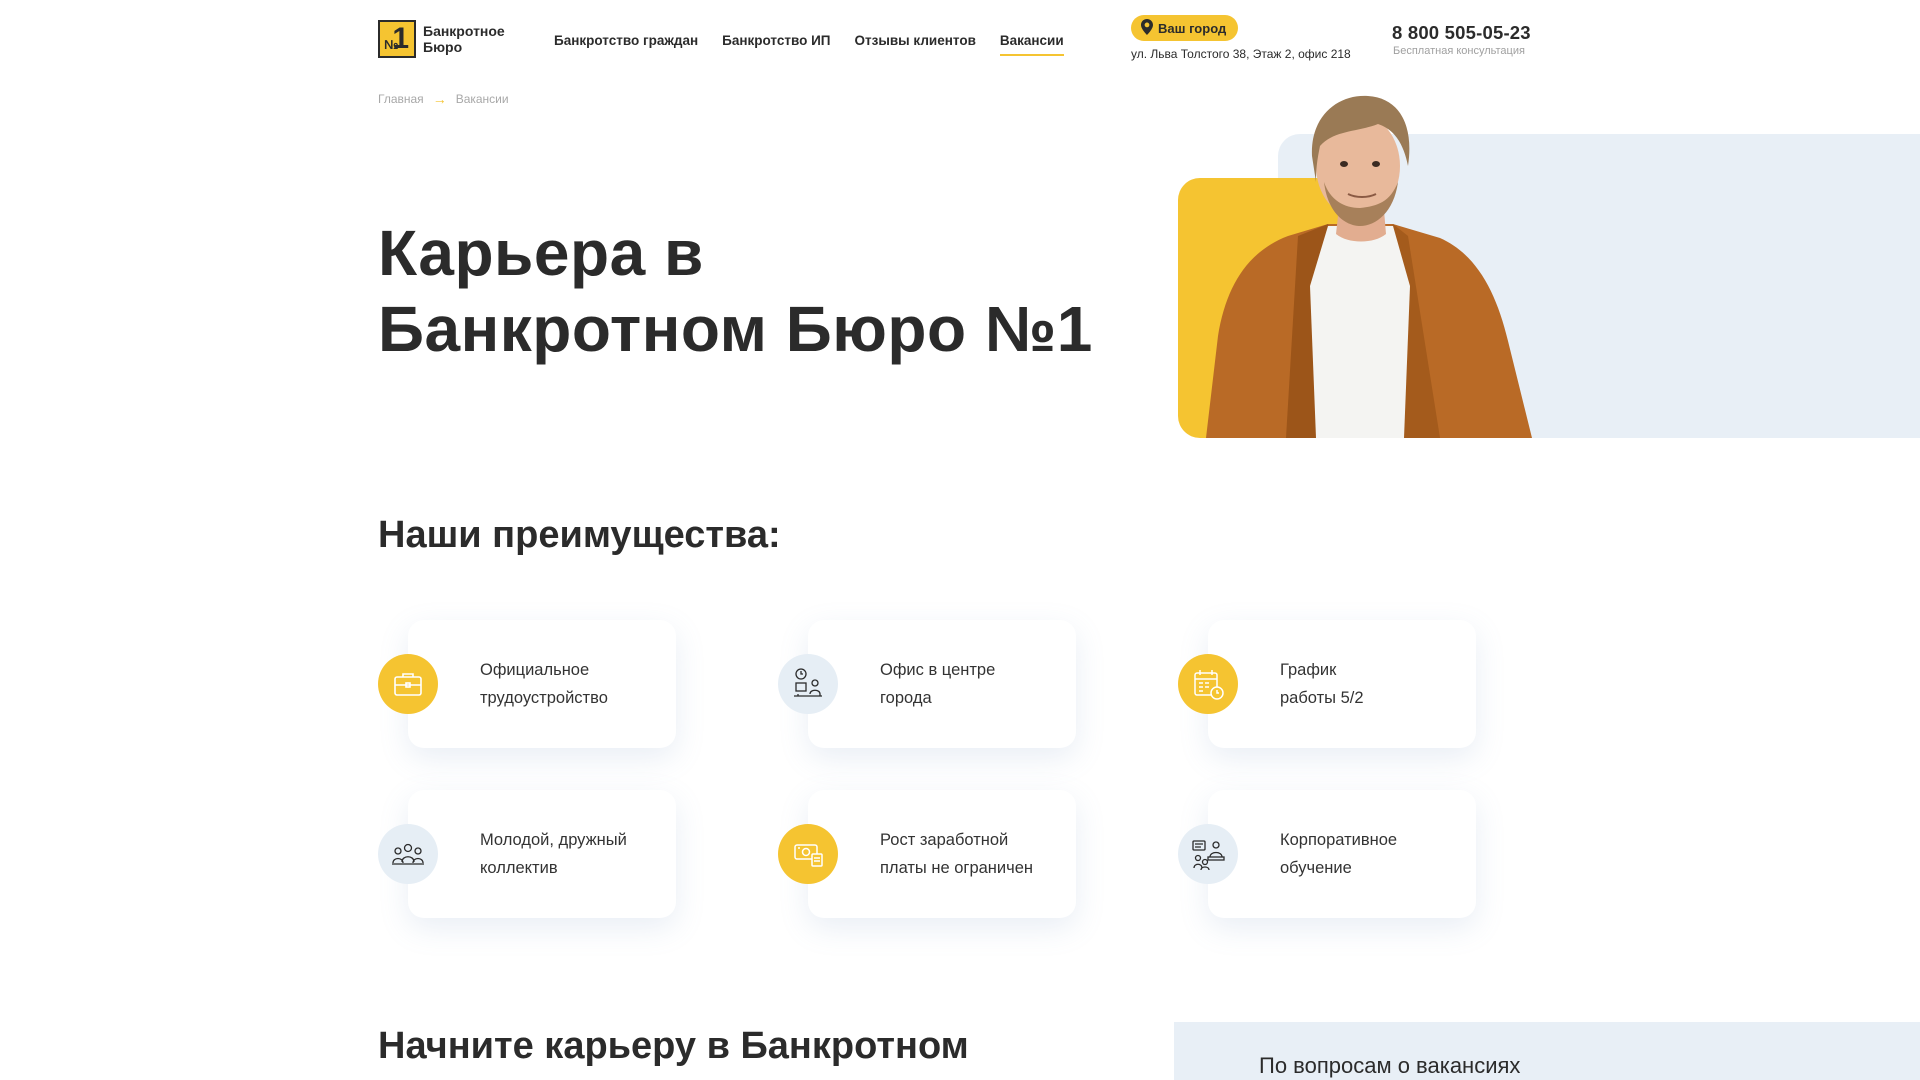 This screenshot has height=1080, width=1920. What do you see at coordinates (1241, 54) in the screenshot?
I see `office-address: ул. Льва Толстого 38, Этаж 2, офис 218` at bounding box center [1241, 54].